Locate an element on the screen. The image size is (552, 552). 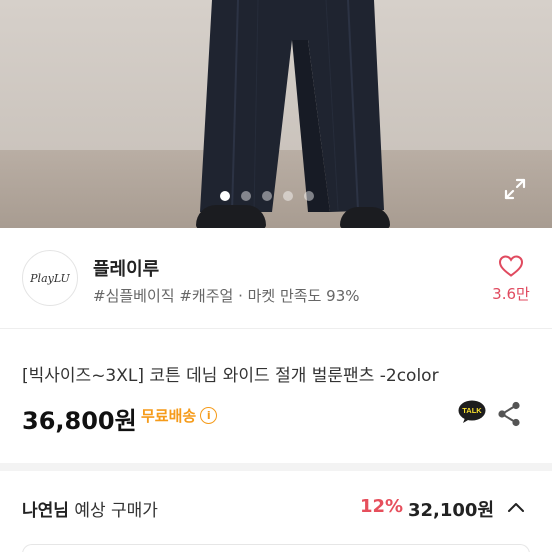
kakaotalk-icon: TALK is located at coordinates (472, 412).